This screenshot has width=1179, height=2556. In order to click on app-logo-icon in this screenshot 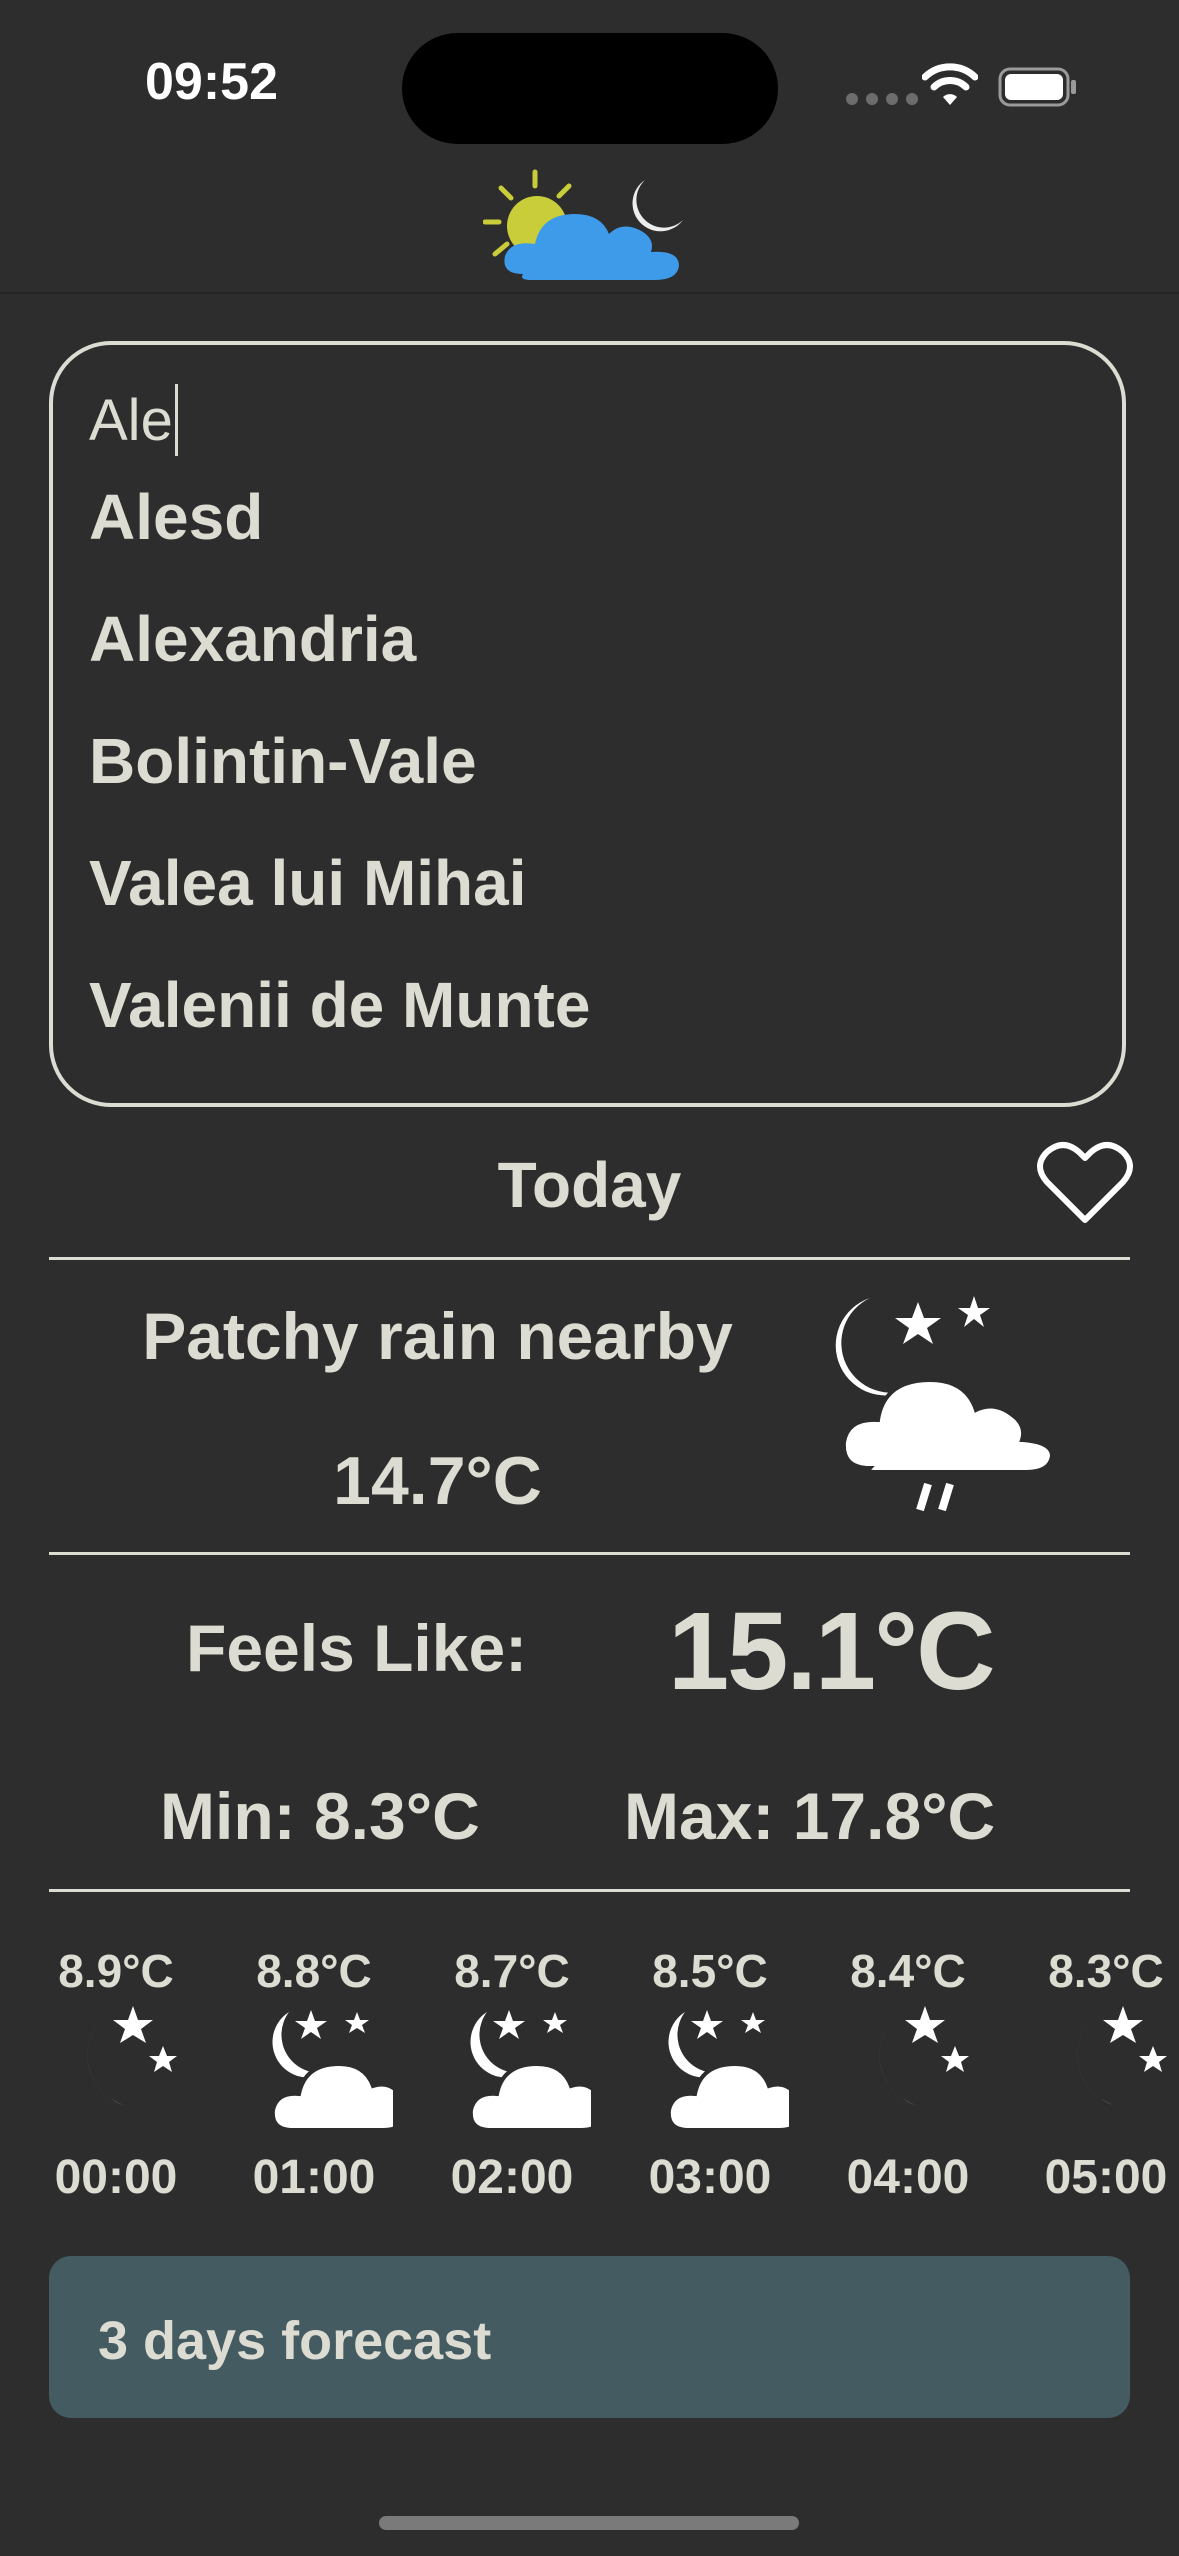, I will do `click(583, 224)`.